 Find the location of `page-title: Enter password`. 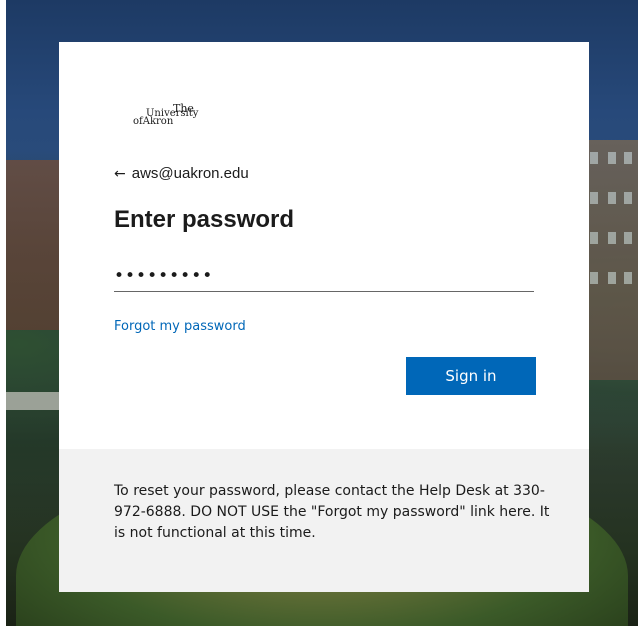

page-title: Enter password is located at coordinates (204, 219).